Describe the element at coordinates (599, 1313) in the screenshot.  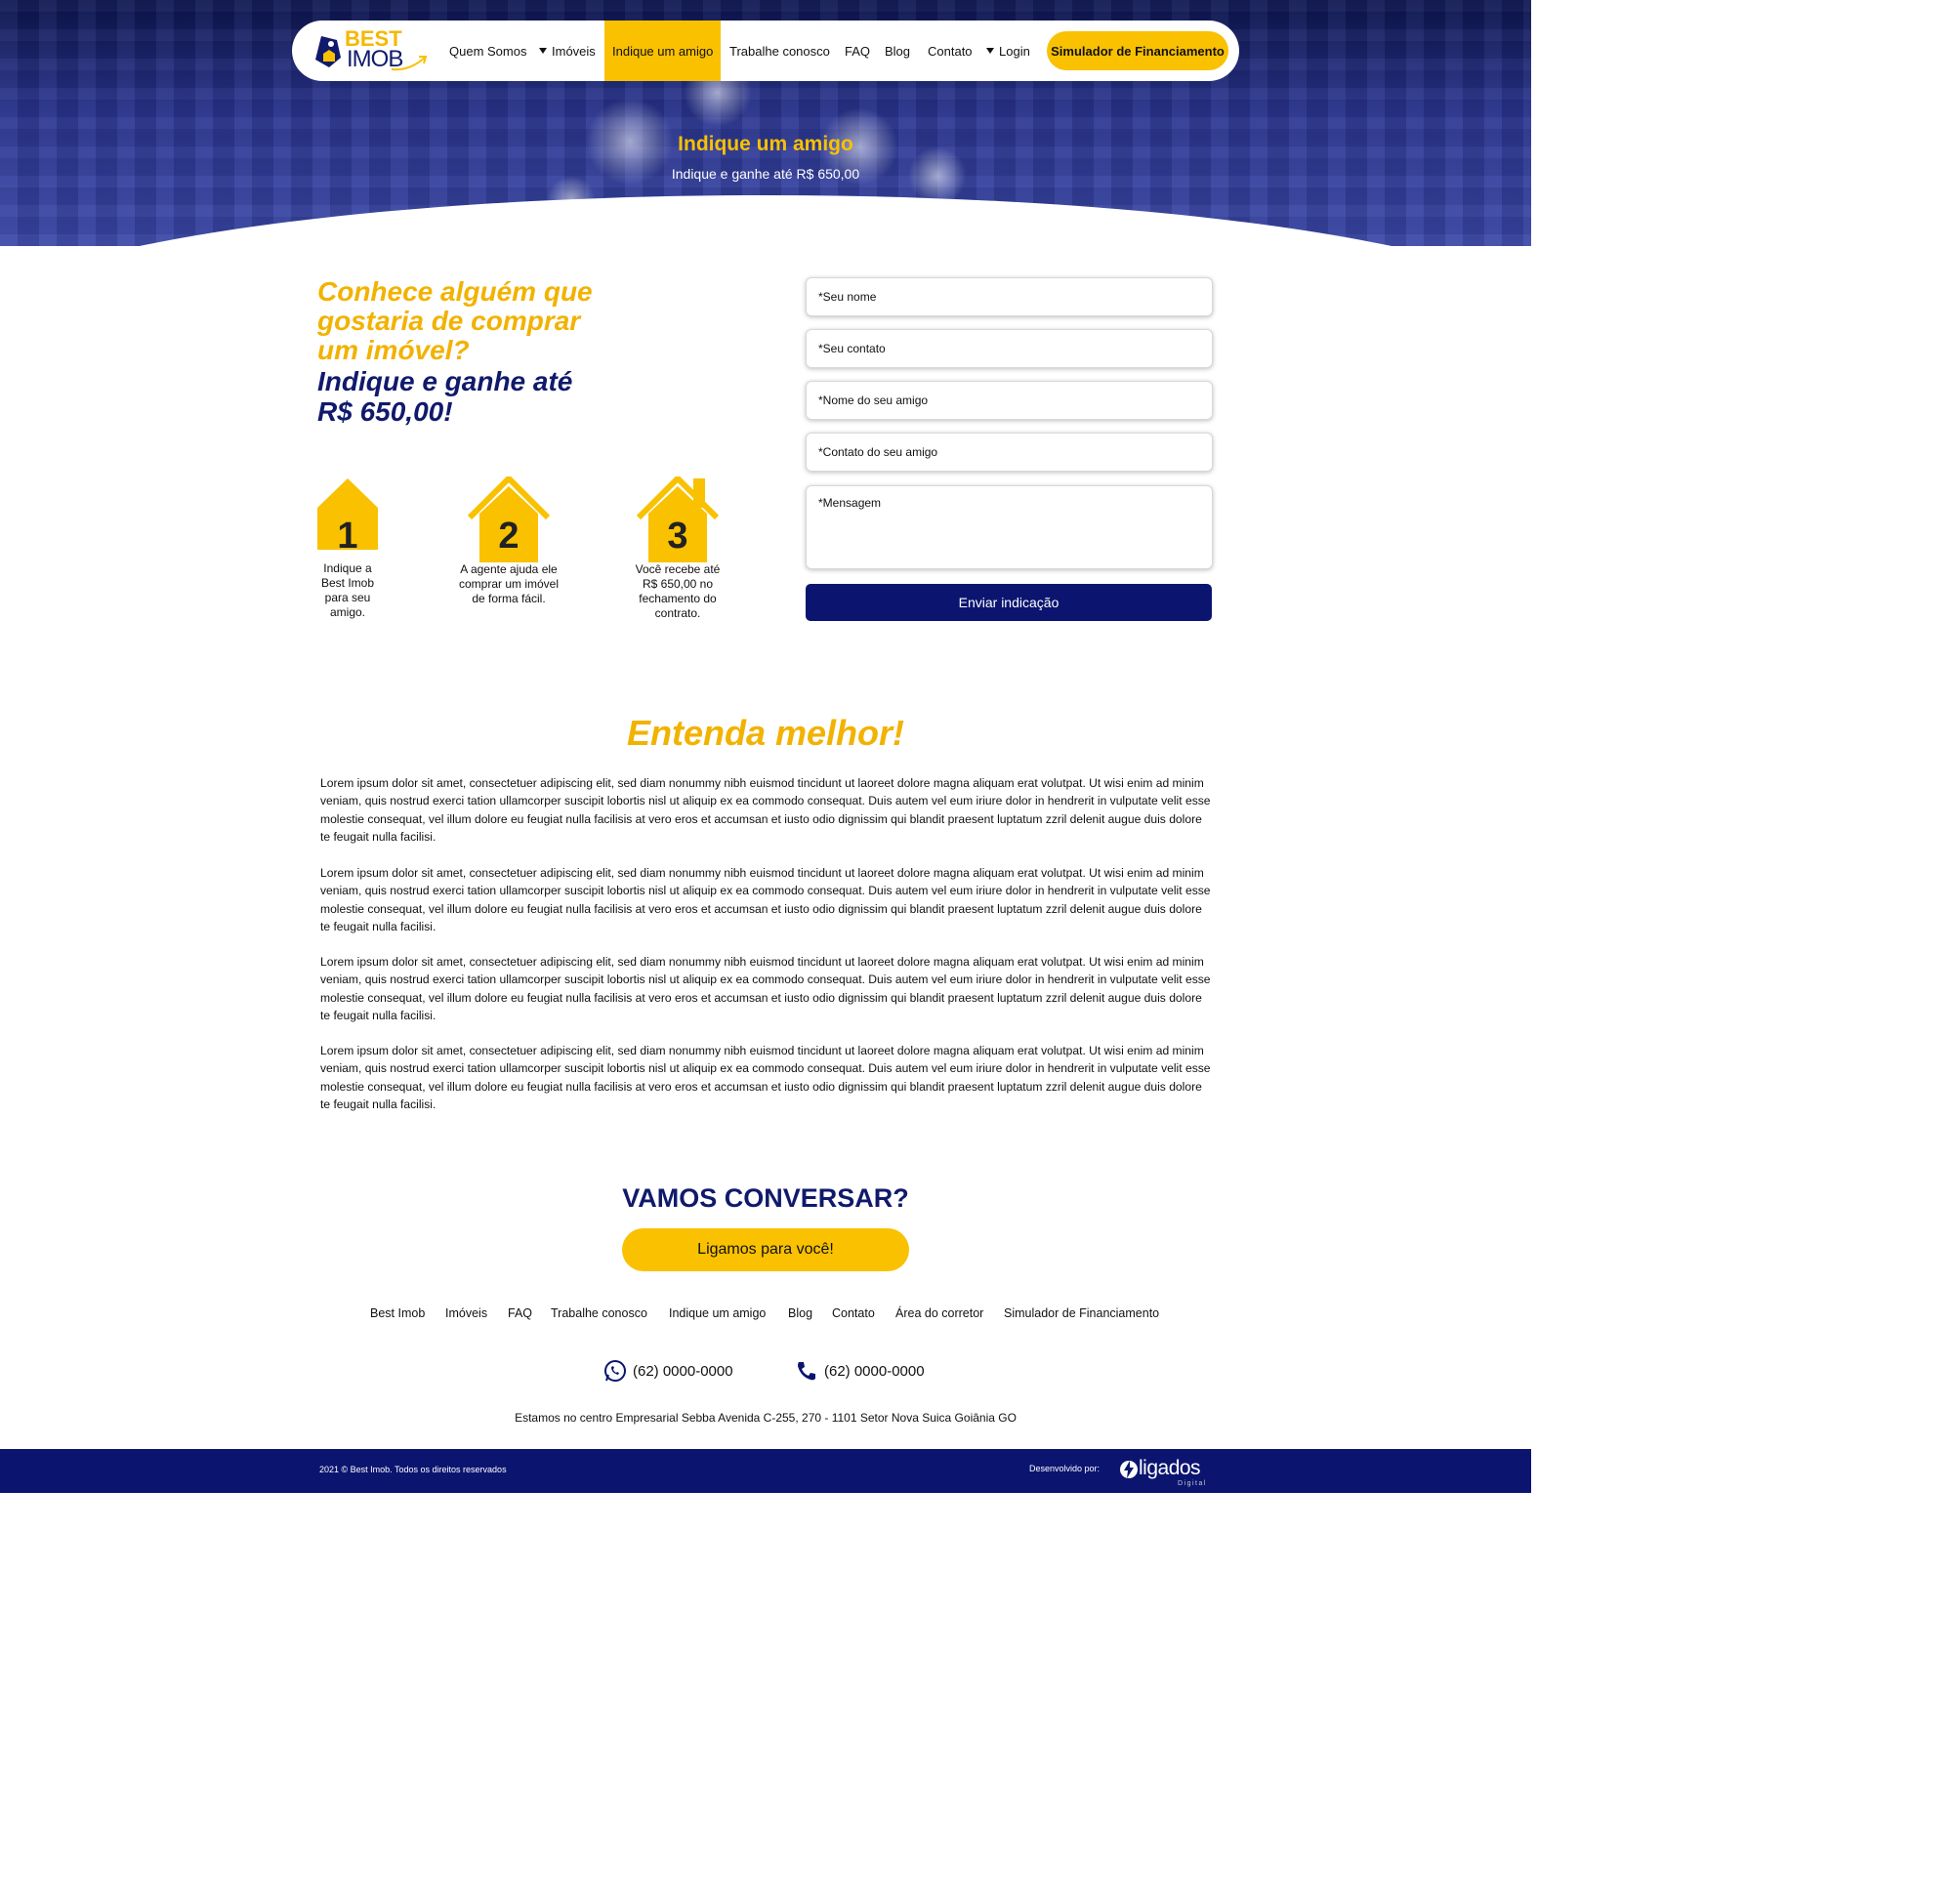
I see `footer-link-trabalhe-conosco: Trabalhe conosco` at that location.